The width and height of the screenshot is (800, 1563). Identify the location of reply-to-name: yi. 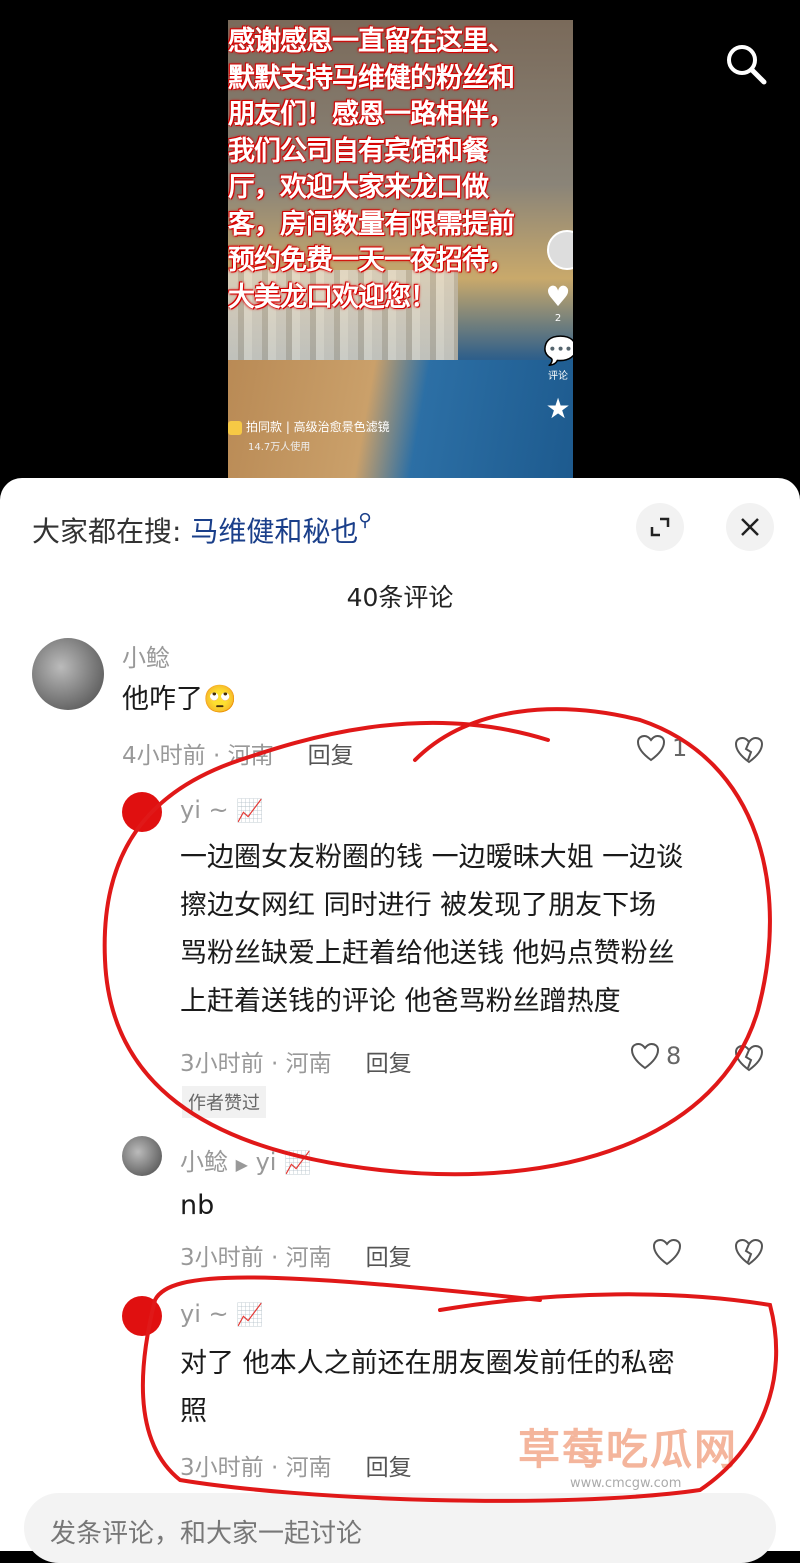
(266, 1162).